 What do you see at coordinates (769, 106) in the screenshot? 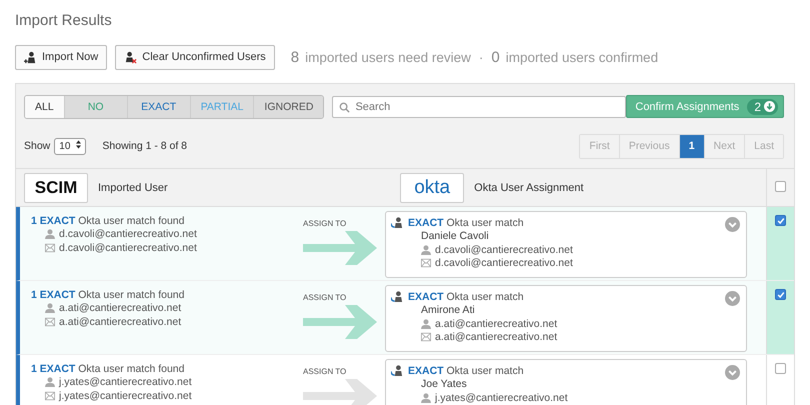
I see `download-icon` at bounding box center [769, 106].